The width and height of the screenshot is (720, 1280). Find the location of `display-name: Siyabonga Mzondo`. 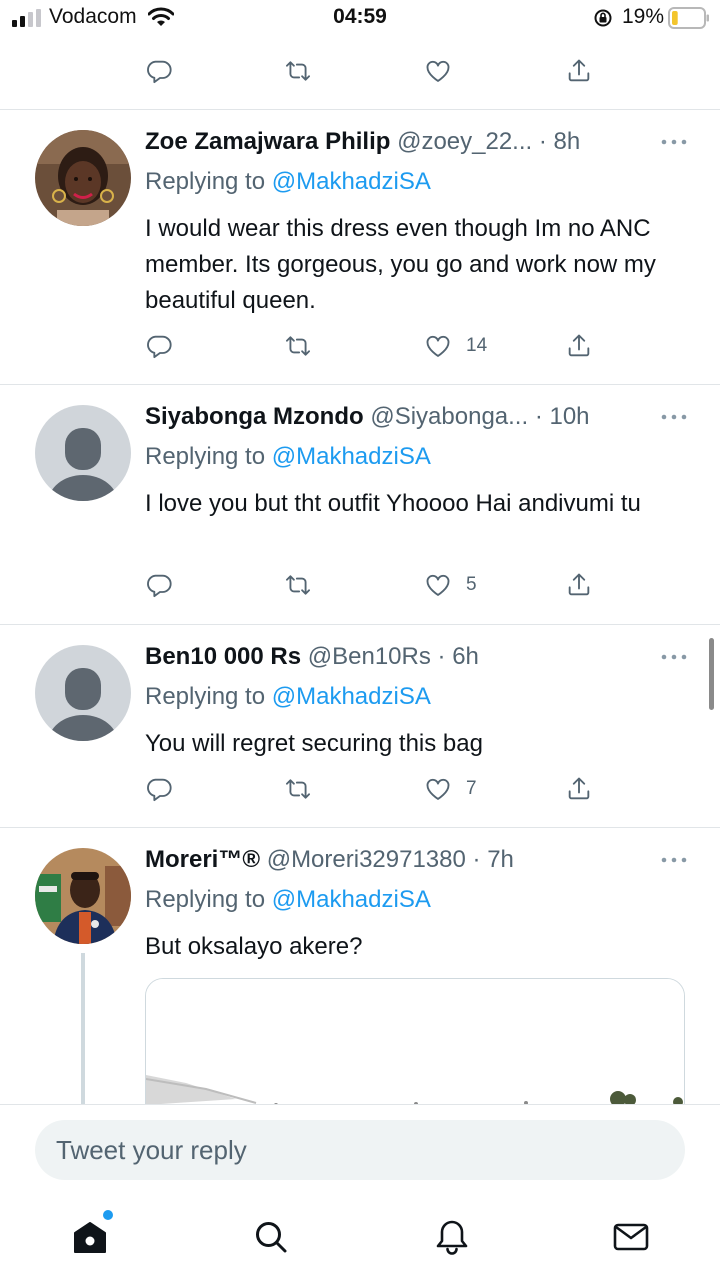

display-name: Siyabonga Mzondo is located at coordinates (254, 416).